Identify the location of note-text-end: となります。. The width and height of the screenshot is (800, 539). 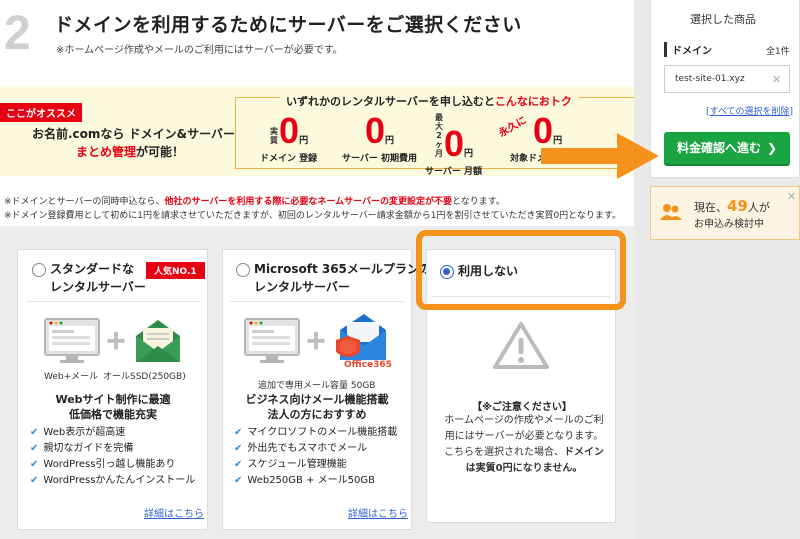
(478, 202).